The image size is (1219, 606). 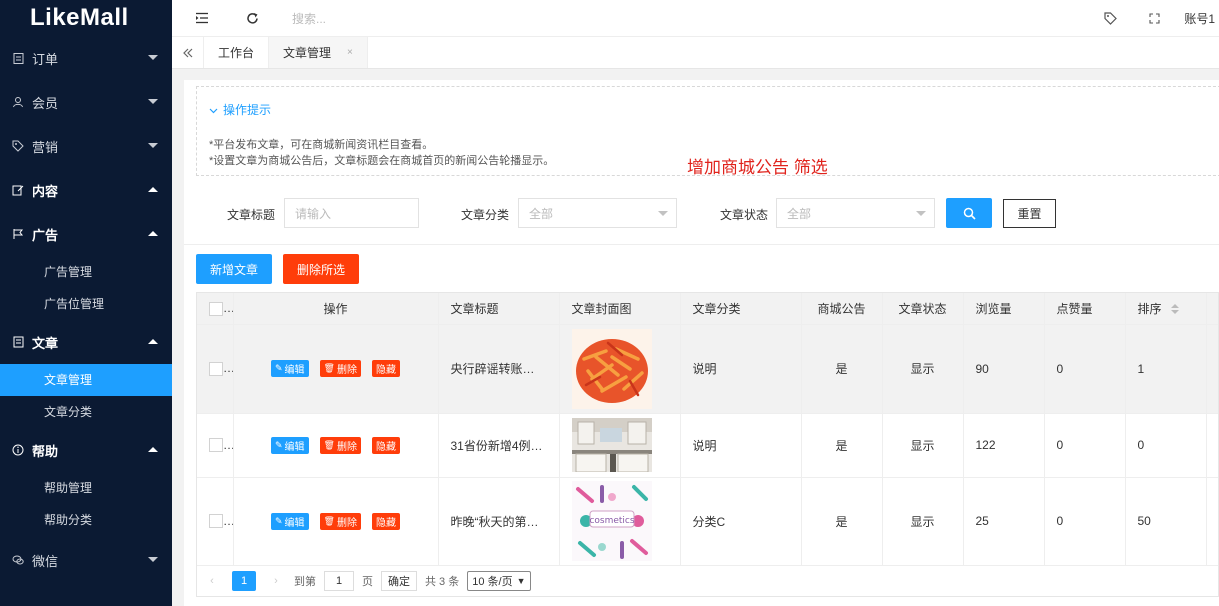 I want to click on delete-selected-button: 删除所选, so click(x=321, y=269).